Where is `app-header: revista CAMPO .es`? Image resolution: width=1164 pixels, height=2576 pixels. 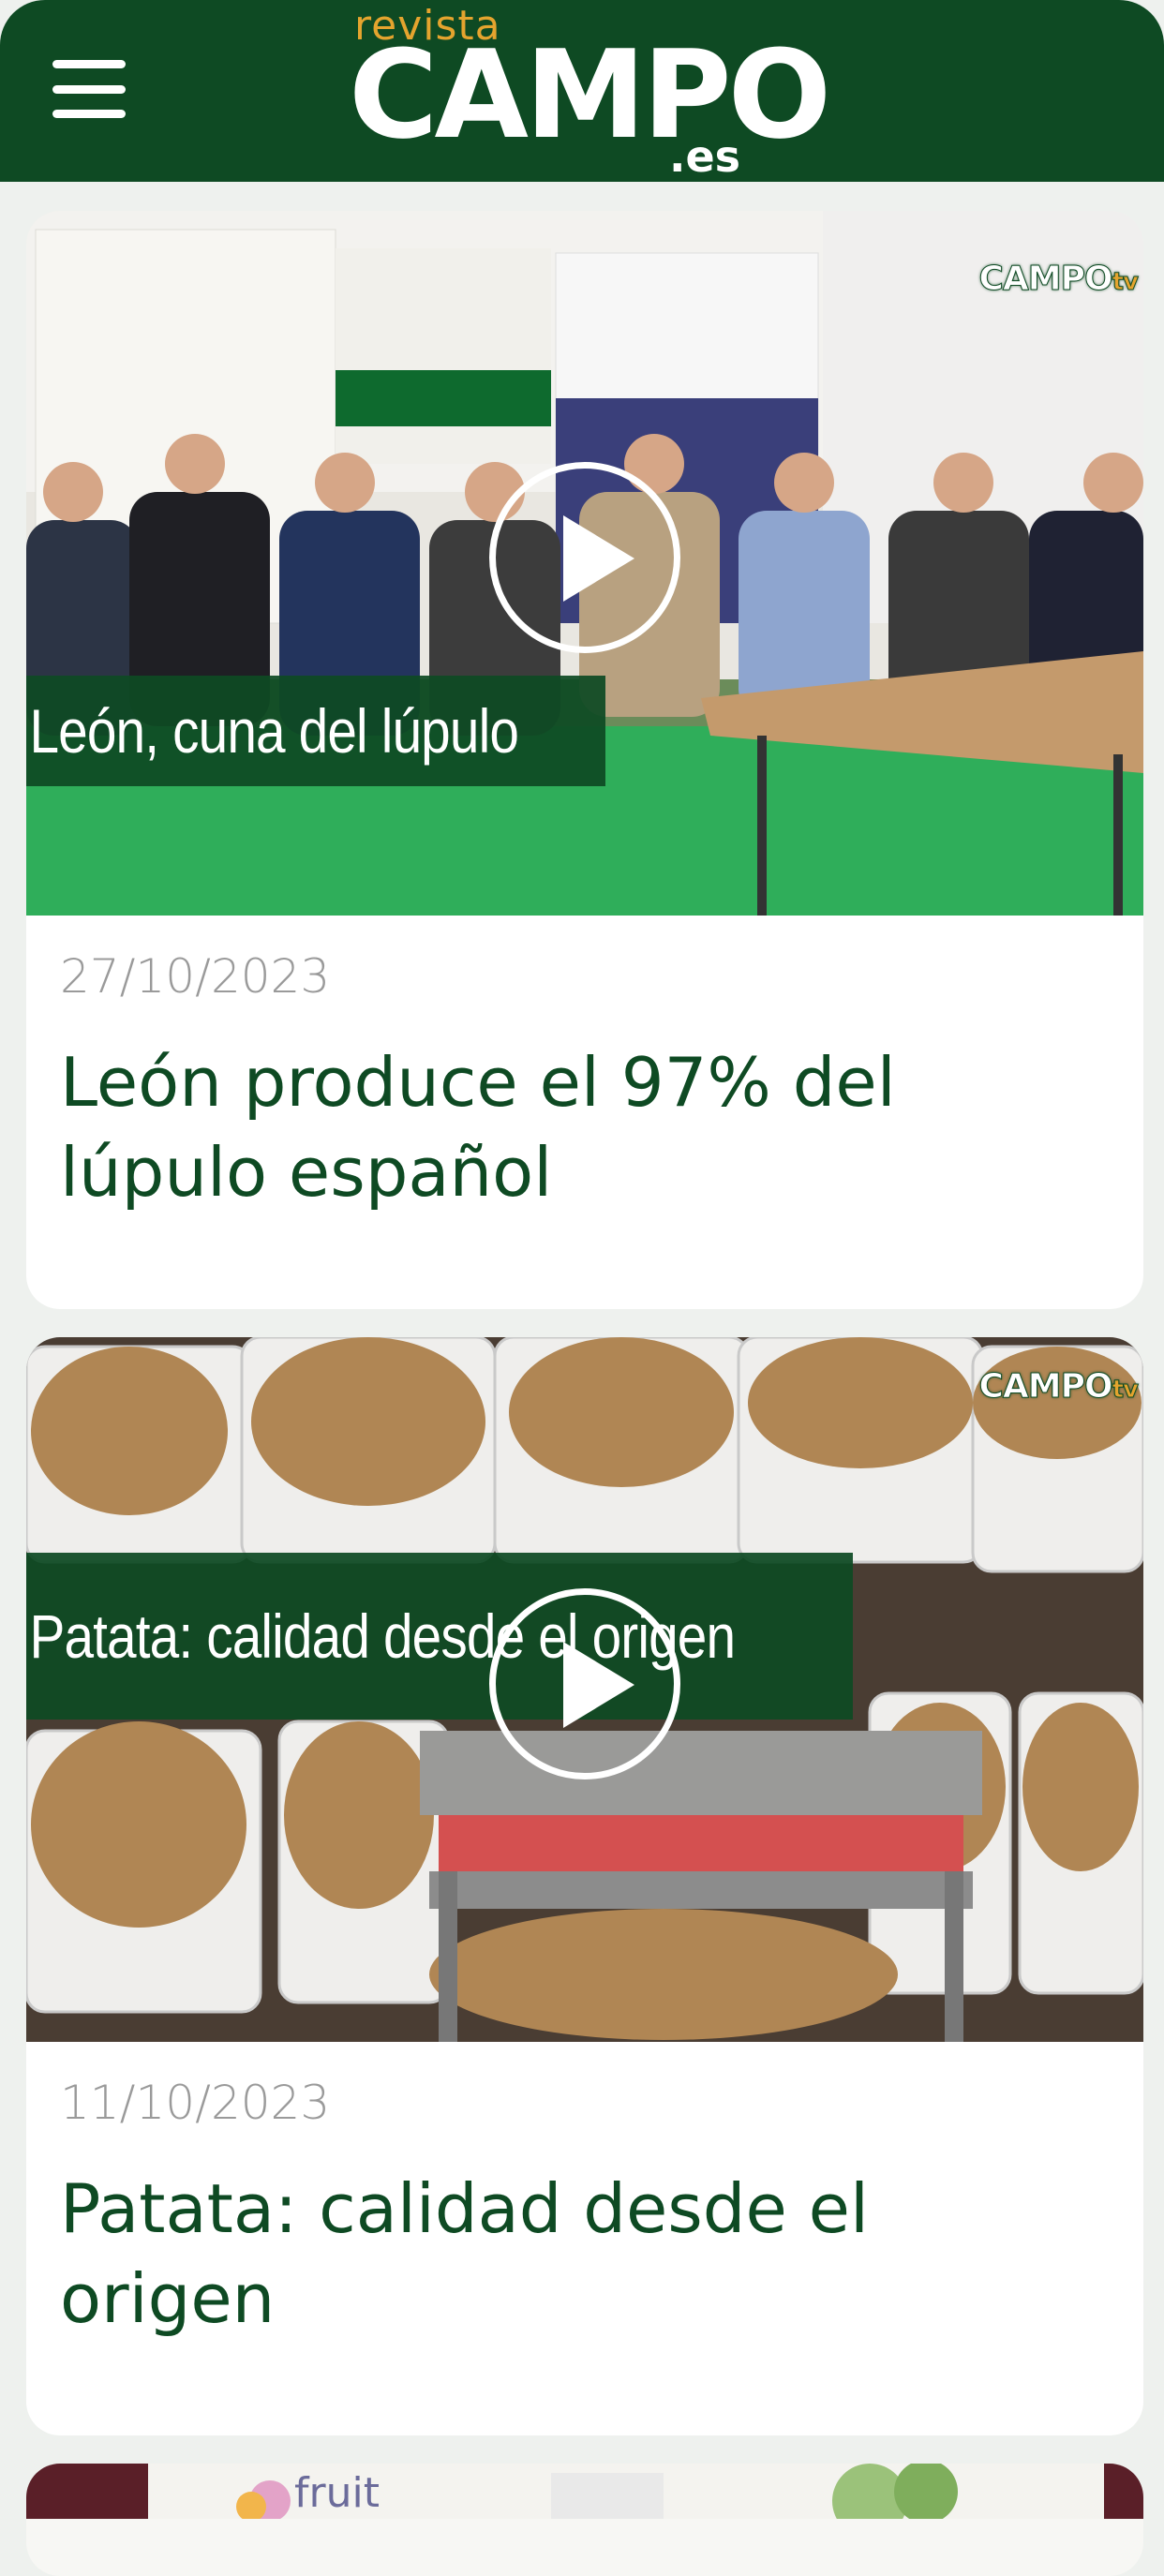 app-header: revista CAMPO .es is located at coordinates (582, 91).